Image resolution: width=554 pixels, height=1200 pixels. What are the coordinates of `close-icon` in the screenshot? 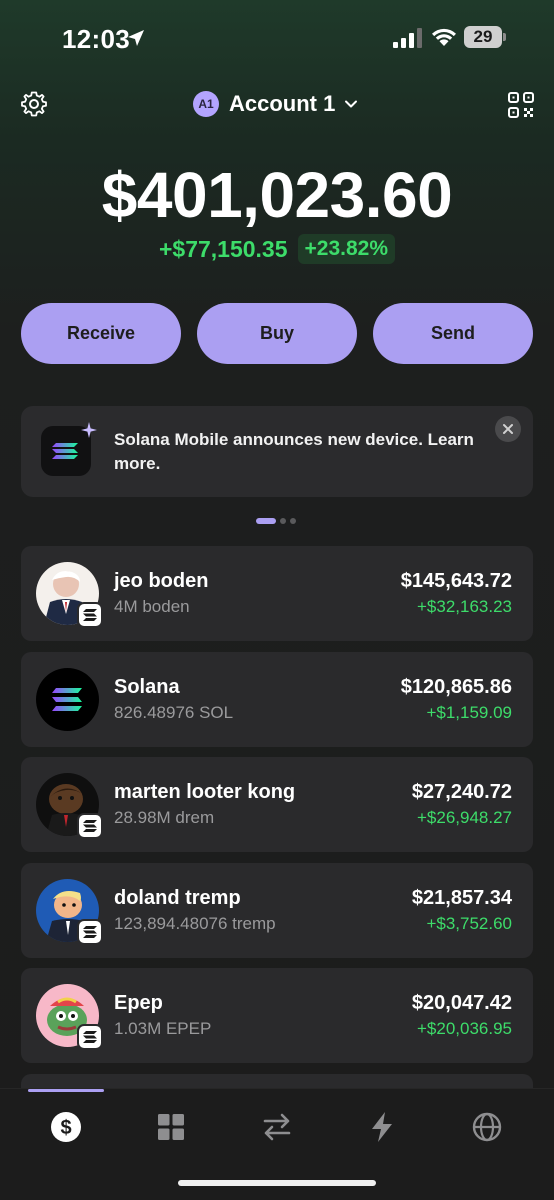 It's located at (508, 429).